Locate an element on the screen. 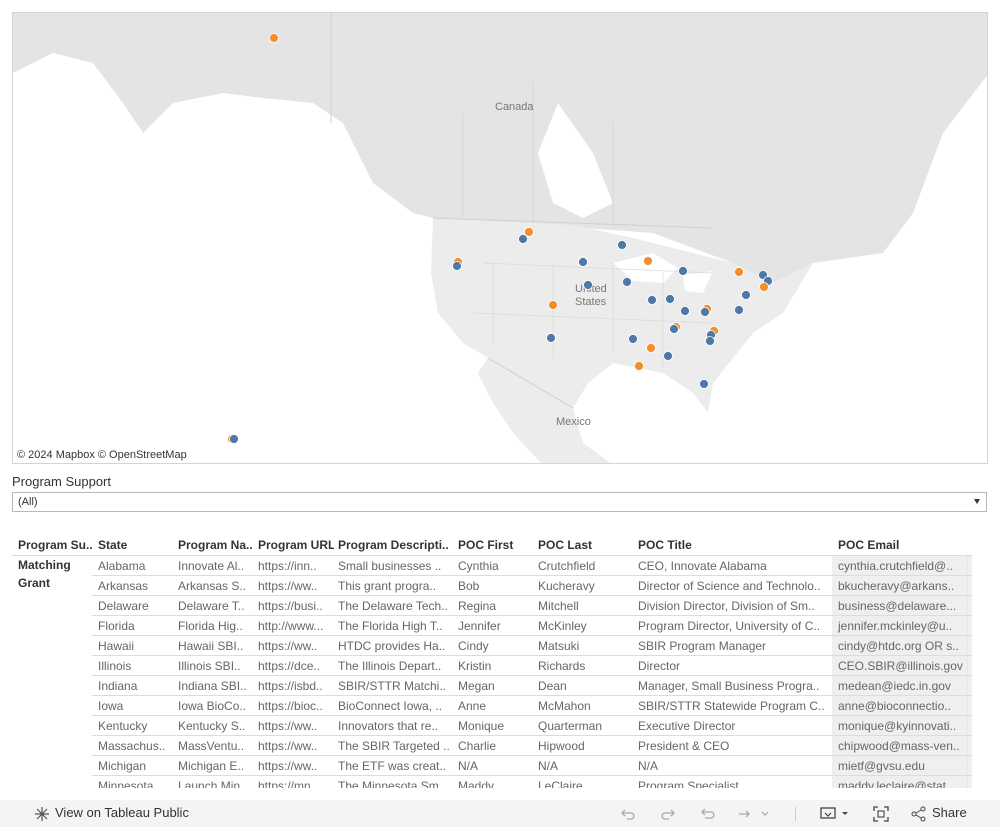 The width and height of the screenshot is (1000, 827). table-cell: President & CEO is located at coordinates (736, 746).